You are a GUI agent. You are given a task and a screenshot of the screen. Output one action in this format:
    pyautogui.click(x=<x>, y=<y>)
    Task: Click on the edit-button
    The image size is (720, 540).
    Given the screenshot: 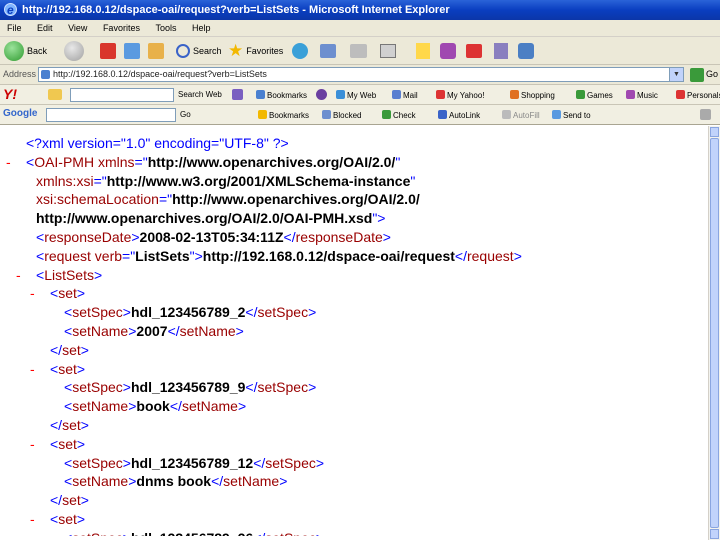 What is the action you would take?
    pyautogui.click(x=388, y=51)
    